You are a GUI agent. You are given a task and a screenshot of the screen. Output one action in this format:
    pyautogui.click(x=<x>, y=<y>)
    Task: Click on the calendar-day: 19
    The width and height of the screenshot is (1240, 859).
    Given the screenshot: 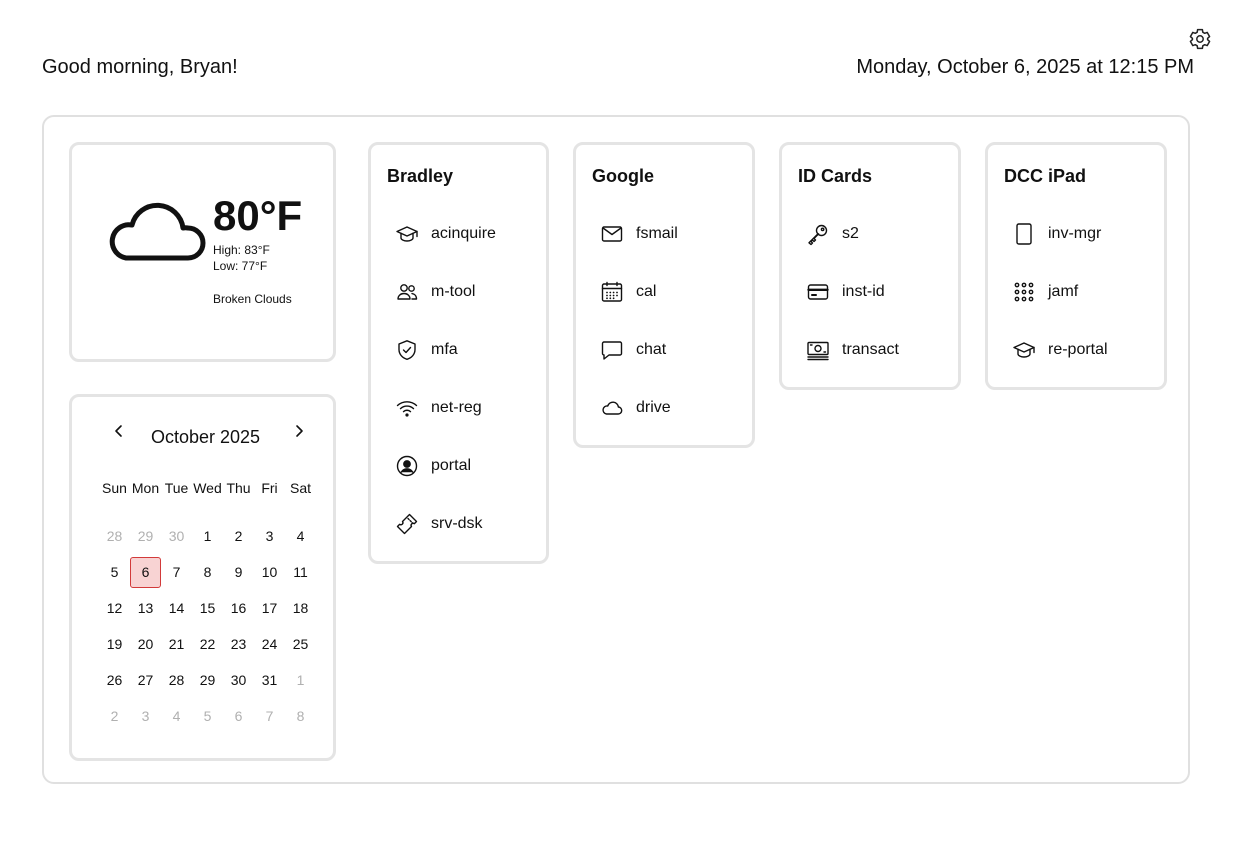 What is the action you would take?
    pyautogui.click(x=114, y=644)
    